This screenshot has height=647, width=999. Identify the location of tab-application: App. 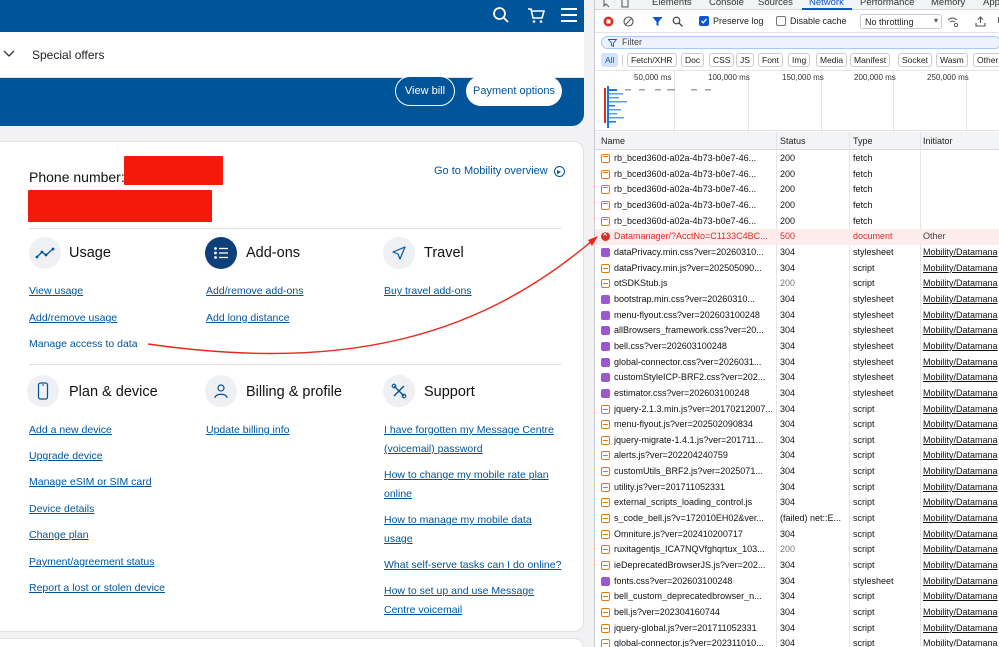
(991, 4).